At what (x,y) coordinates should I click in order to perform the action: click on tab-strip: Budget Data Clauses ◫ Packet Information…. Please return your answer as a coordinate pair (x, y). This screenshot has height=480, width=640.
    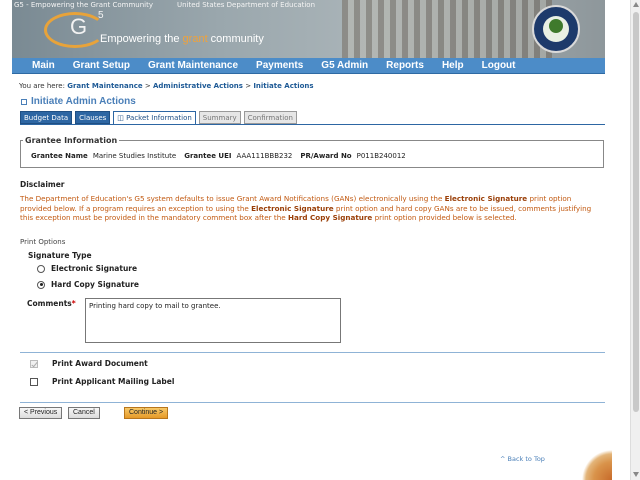
    Looking at the image, I should click on (160, 118).